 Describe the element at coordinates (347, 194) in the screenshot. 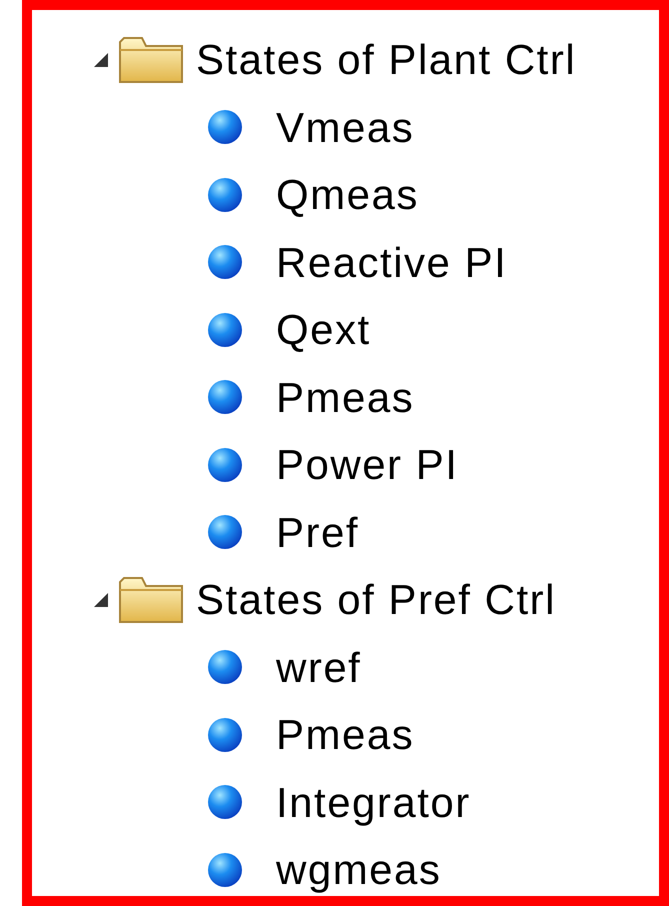

I see `tree-item-label: Qmeas` at that location.